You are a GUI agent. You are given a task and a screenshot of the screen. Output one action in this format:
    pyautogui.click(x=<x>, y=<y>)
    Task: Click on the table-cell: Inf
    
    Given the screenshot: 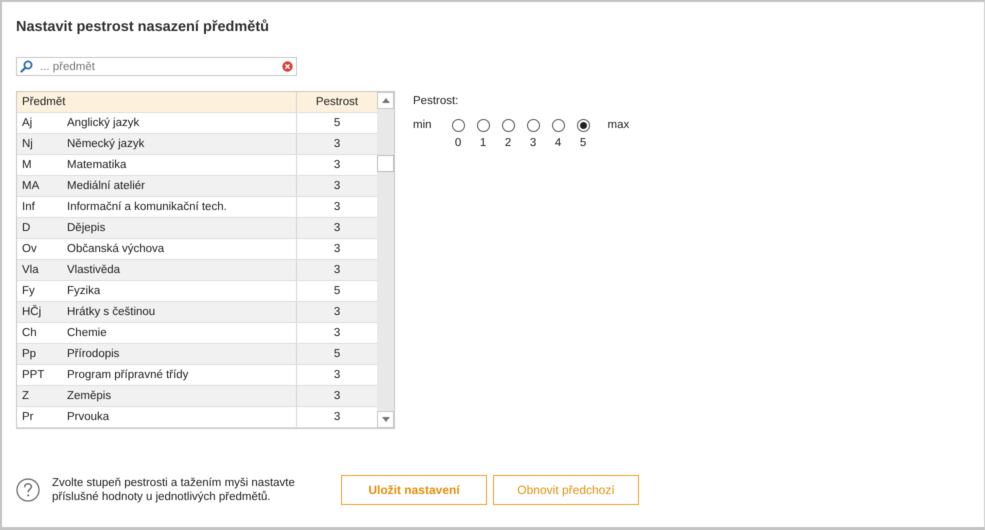 What is the action you would take?
    pyautogui.click(x=28, y=207)
    